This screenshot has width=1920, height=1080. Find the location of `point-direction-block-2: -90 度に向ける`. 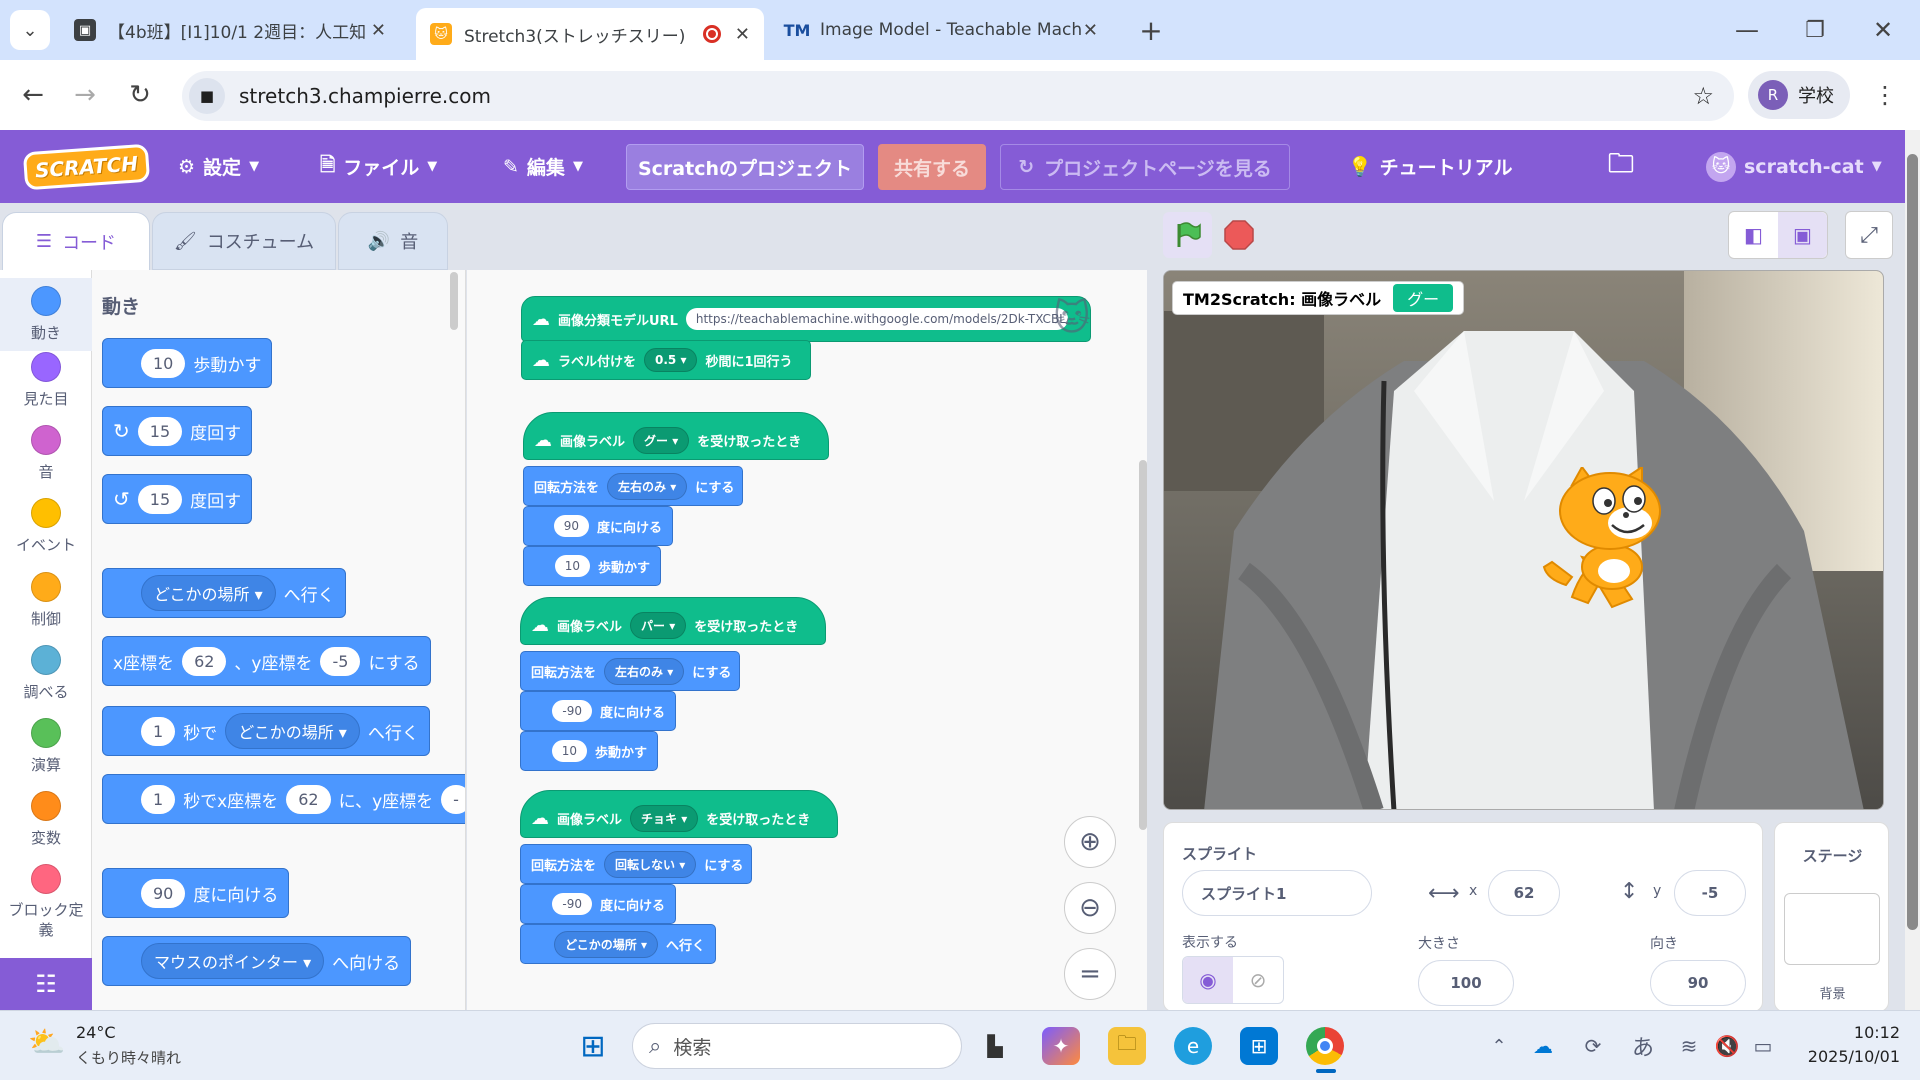

point-direction-block-2: -90 度に向ける is located at coordinates (598, 711).